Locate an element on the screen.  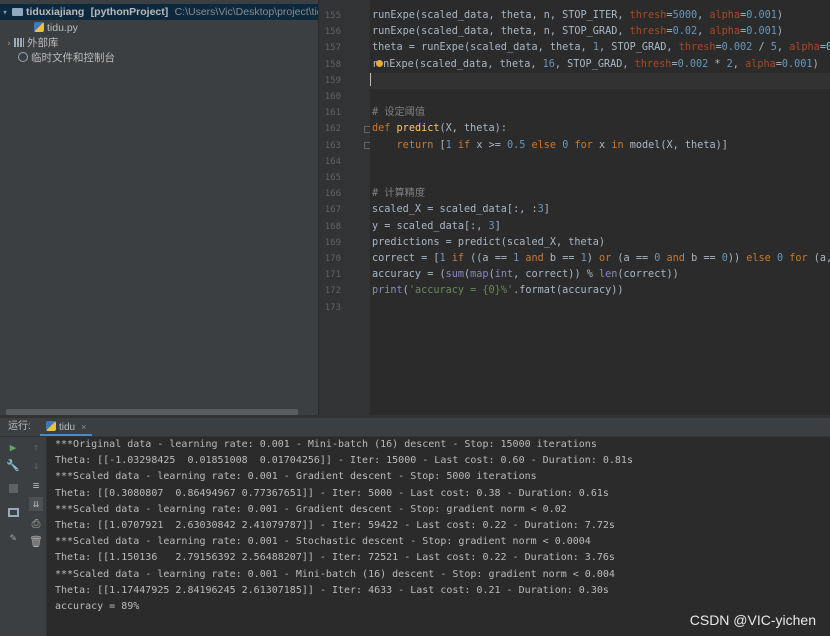
line-number: 162 is located at coordinates (332, 129).